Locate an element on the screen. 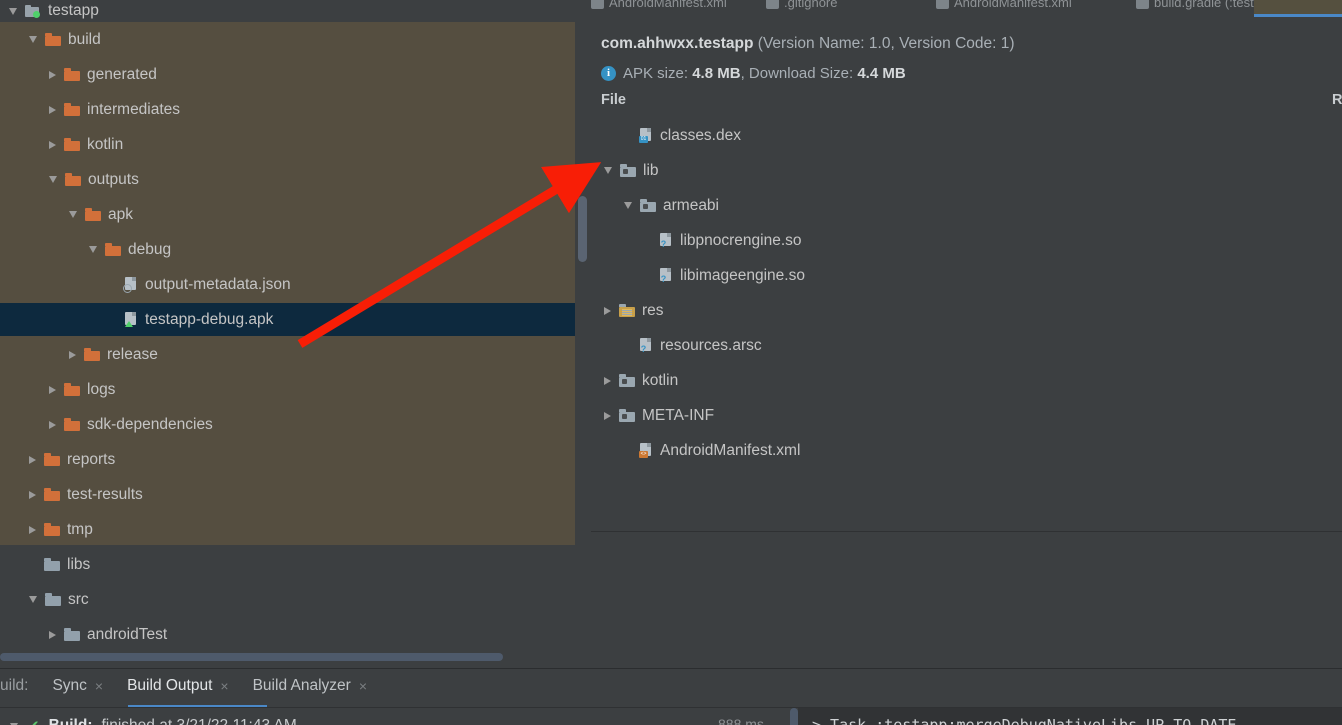 The width and height of the screenshot is (1342, 725). build-tab-sync: Sync × is located at coordinates (77, 686).